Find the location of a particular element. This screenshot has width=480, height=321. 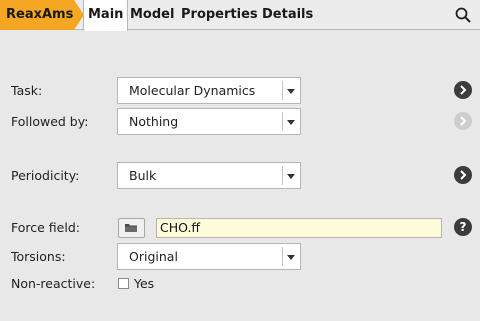

periodicity-value: Bulk is located at coordinates (143, 175).